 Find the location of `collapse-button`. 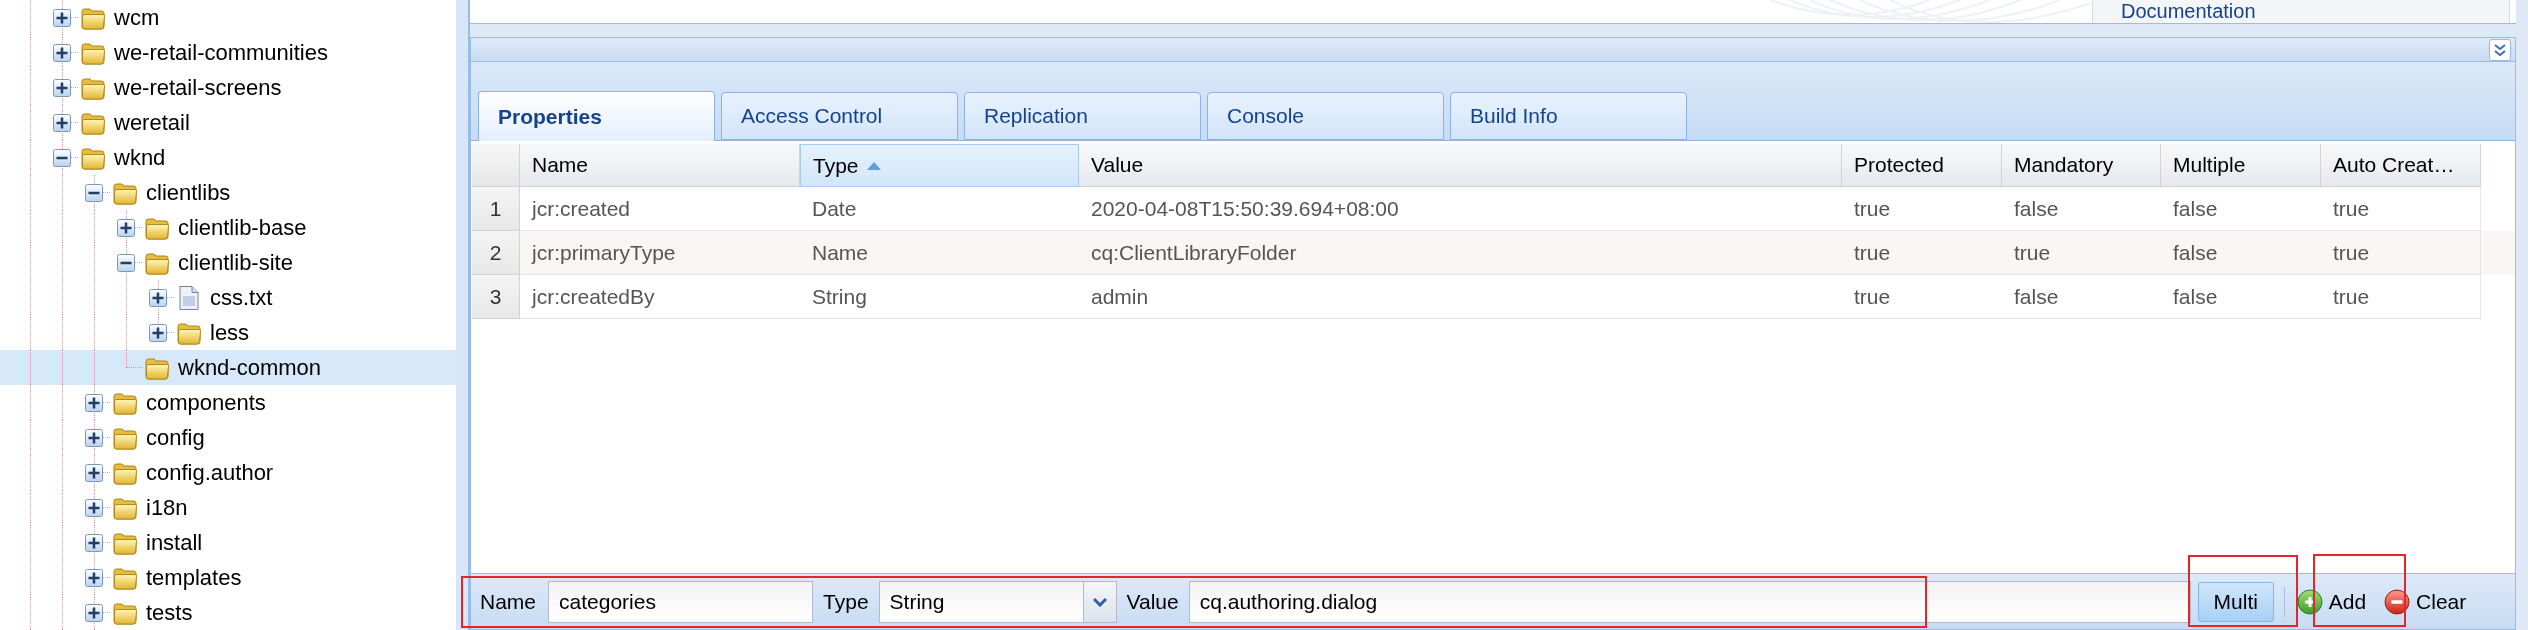

collapse-button is located at coordinates (2500, 49).